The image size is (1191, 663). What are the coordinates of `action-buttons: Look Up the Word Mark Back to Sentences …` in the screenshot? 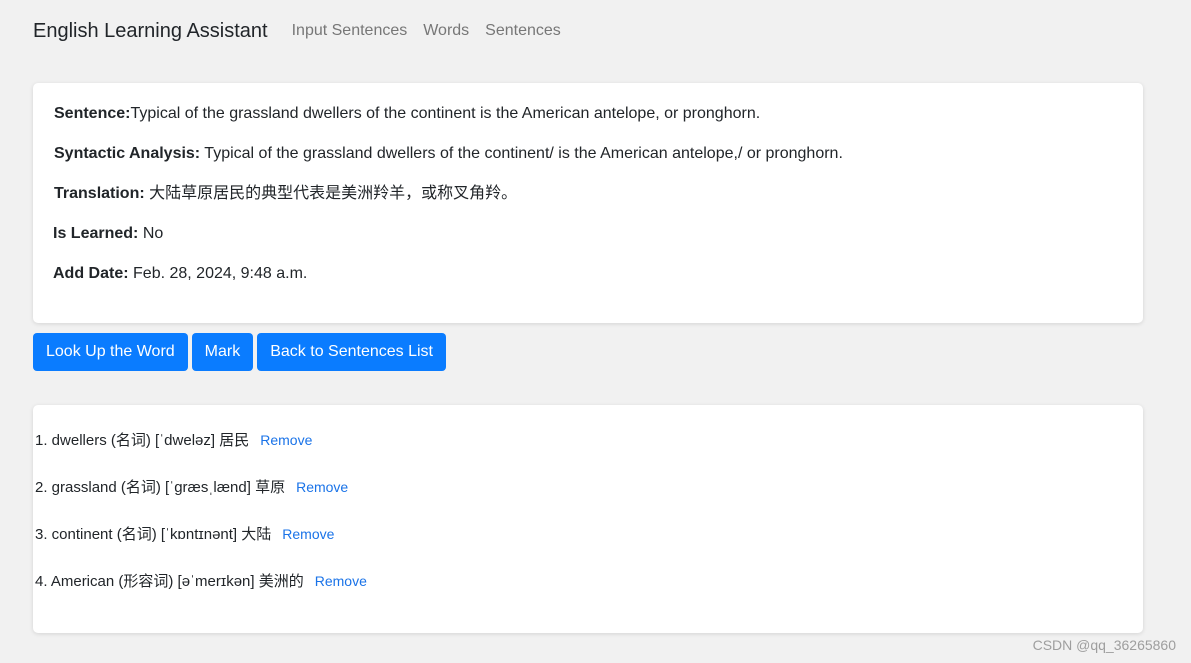 It's located at (239, 352).